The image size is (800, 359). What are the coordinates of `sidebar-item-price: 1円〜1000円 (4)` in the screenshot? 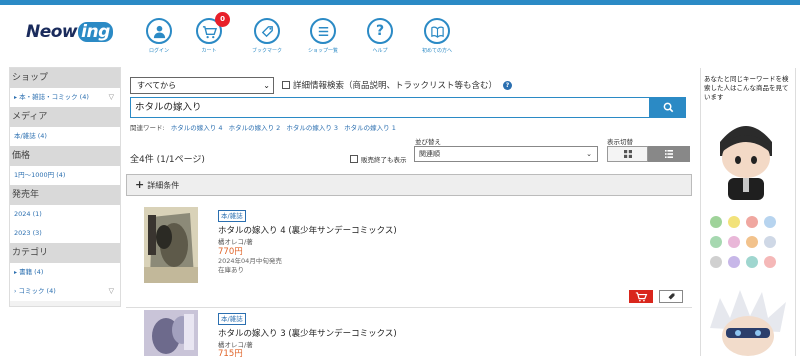 It's located at (65, 175).